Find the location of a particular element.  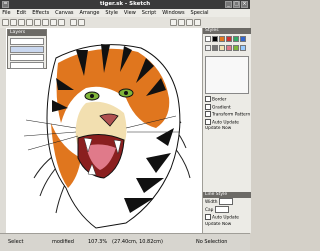

text-tool-icon is located at coordinates (21, 22).